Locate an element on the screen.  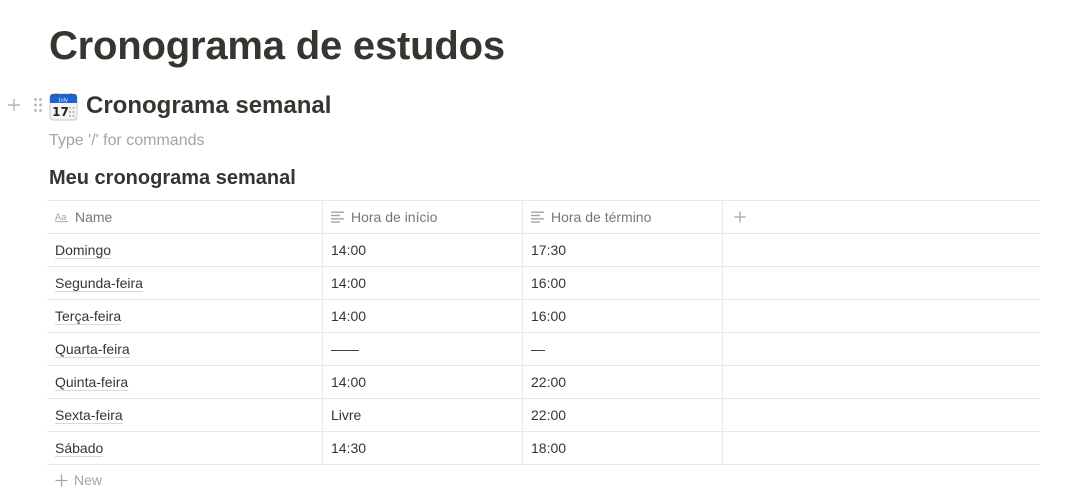
row-name: Quarta-feira is located at coordinates (92, 349).